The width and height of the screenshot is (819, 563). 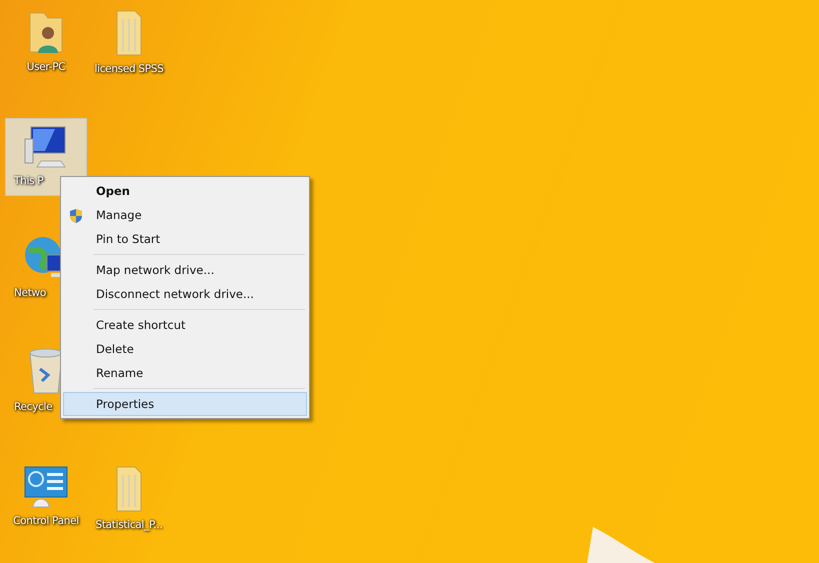 I want to click on shield-icon, so click(x=76, y=216).